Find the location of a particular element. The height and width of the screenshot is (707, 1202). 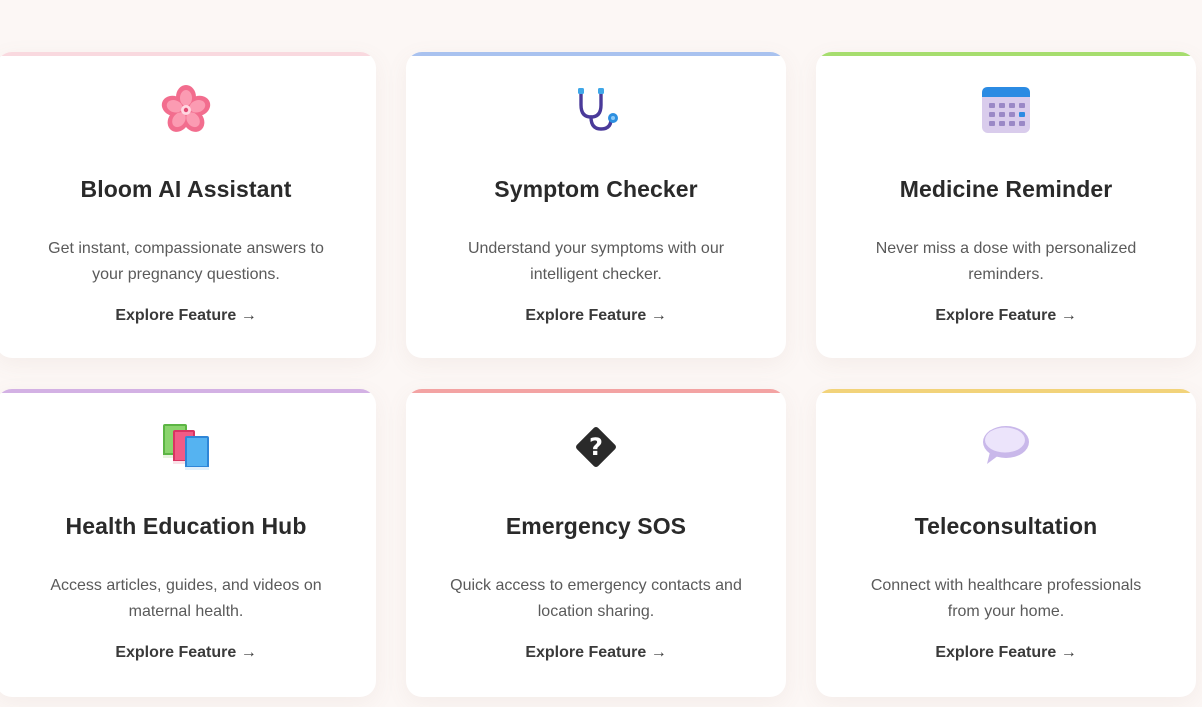

missing-glyph-icon: ? is located at coordinates (596, 447).